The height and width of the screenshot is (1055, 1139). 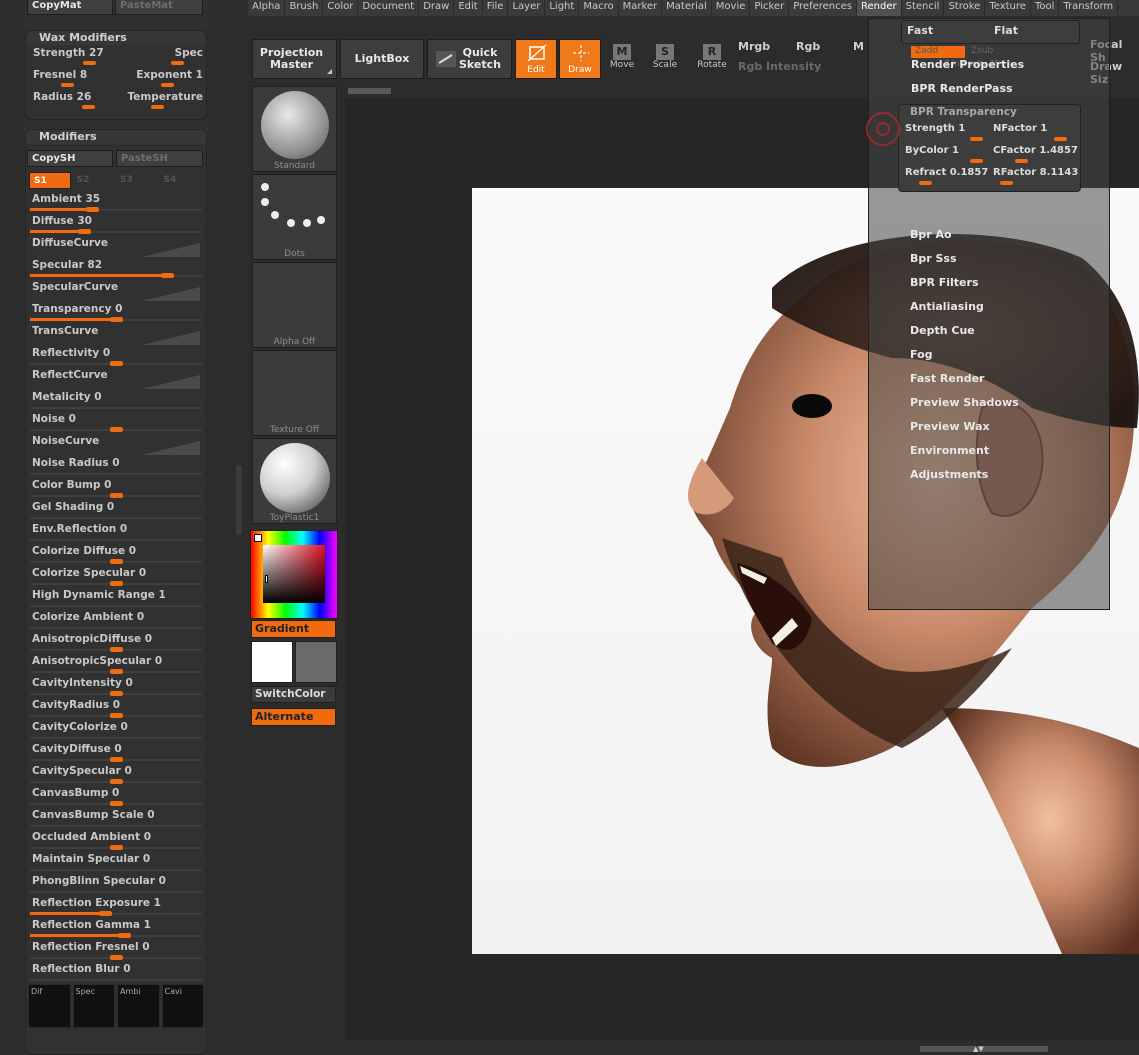 What do you see at coordinates (116, 863) in the screenshot?
I see `modifier-slider: Maintain Specular 0` at bounding box center [116, 863].